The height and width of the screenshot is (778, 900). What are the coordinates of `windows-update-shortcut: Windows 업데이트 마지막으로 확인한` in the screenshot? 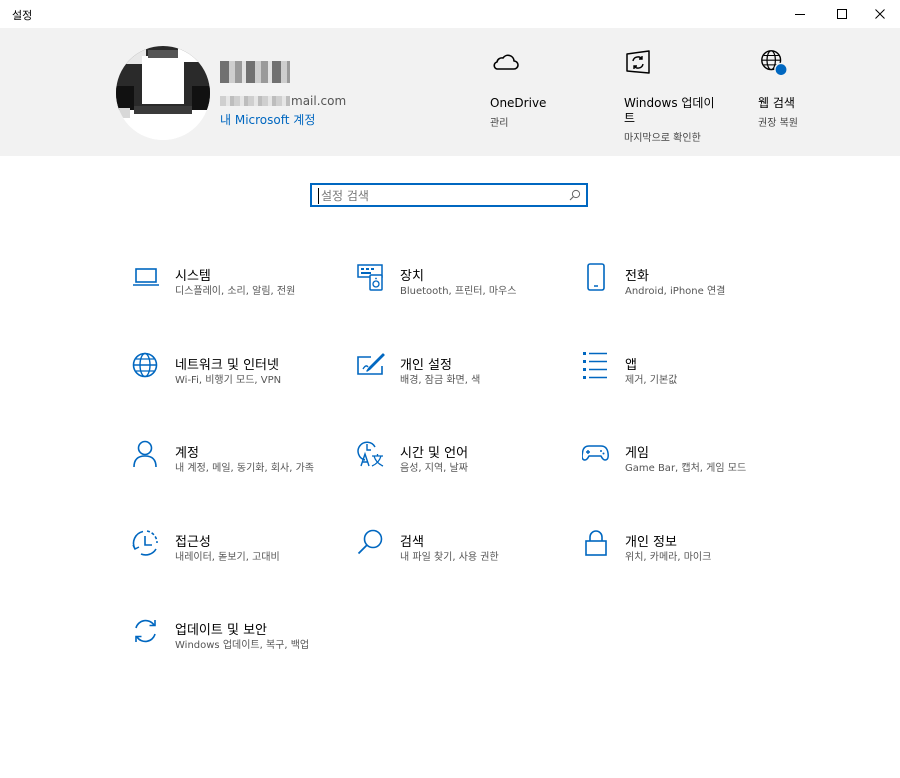 It's located at (674, 96).